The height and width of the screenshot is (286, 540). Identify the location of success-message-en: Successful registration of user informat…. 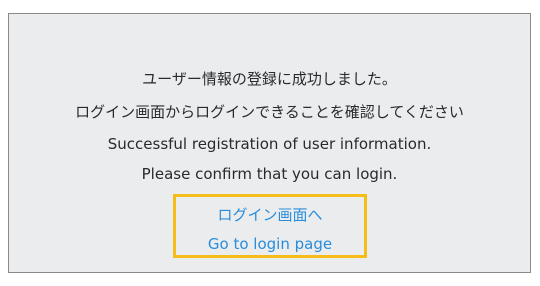
(269, 144).